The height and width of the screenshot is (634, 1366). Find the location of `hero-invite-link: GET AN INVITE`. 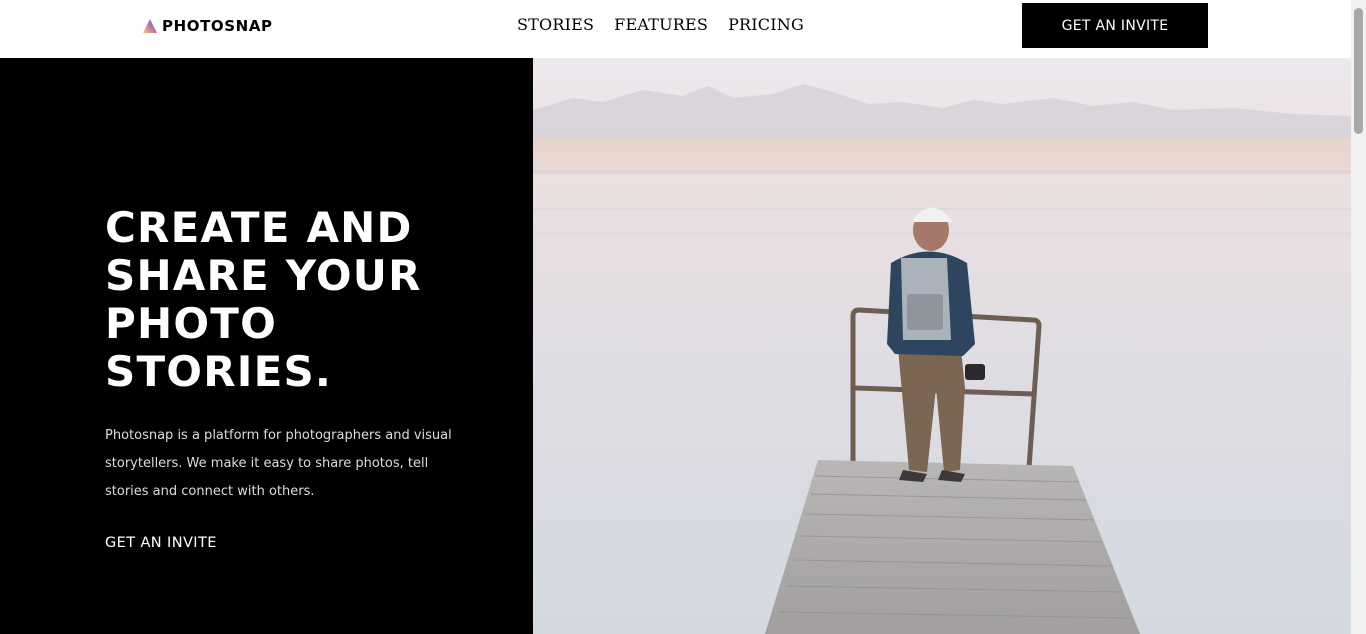

hero-invite-link: GET AN INVITE is located at coordinates (161, 543).